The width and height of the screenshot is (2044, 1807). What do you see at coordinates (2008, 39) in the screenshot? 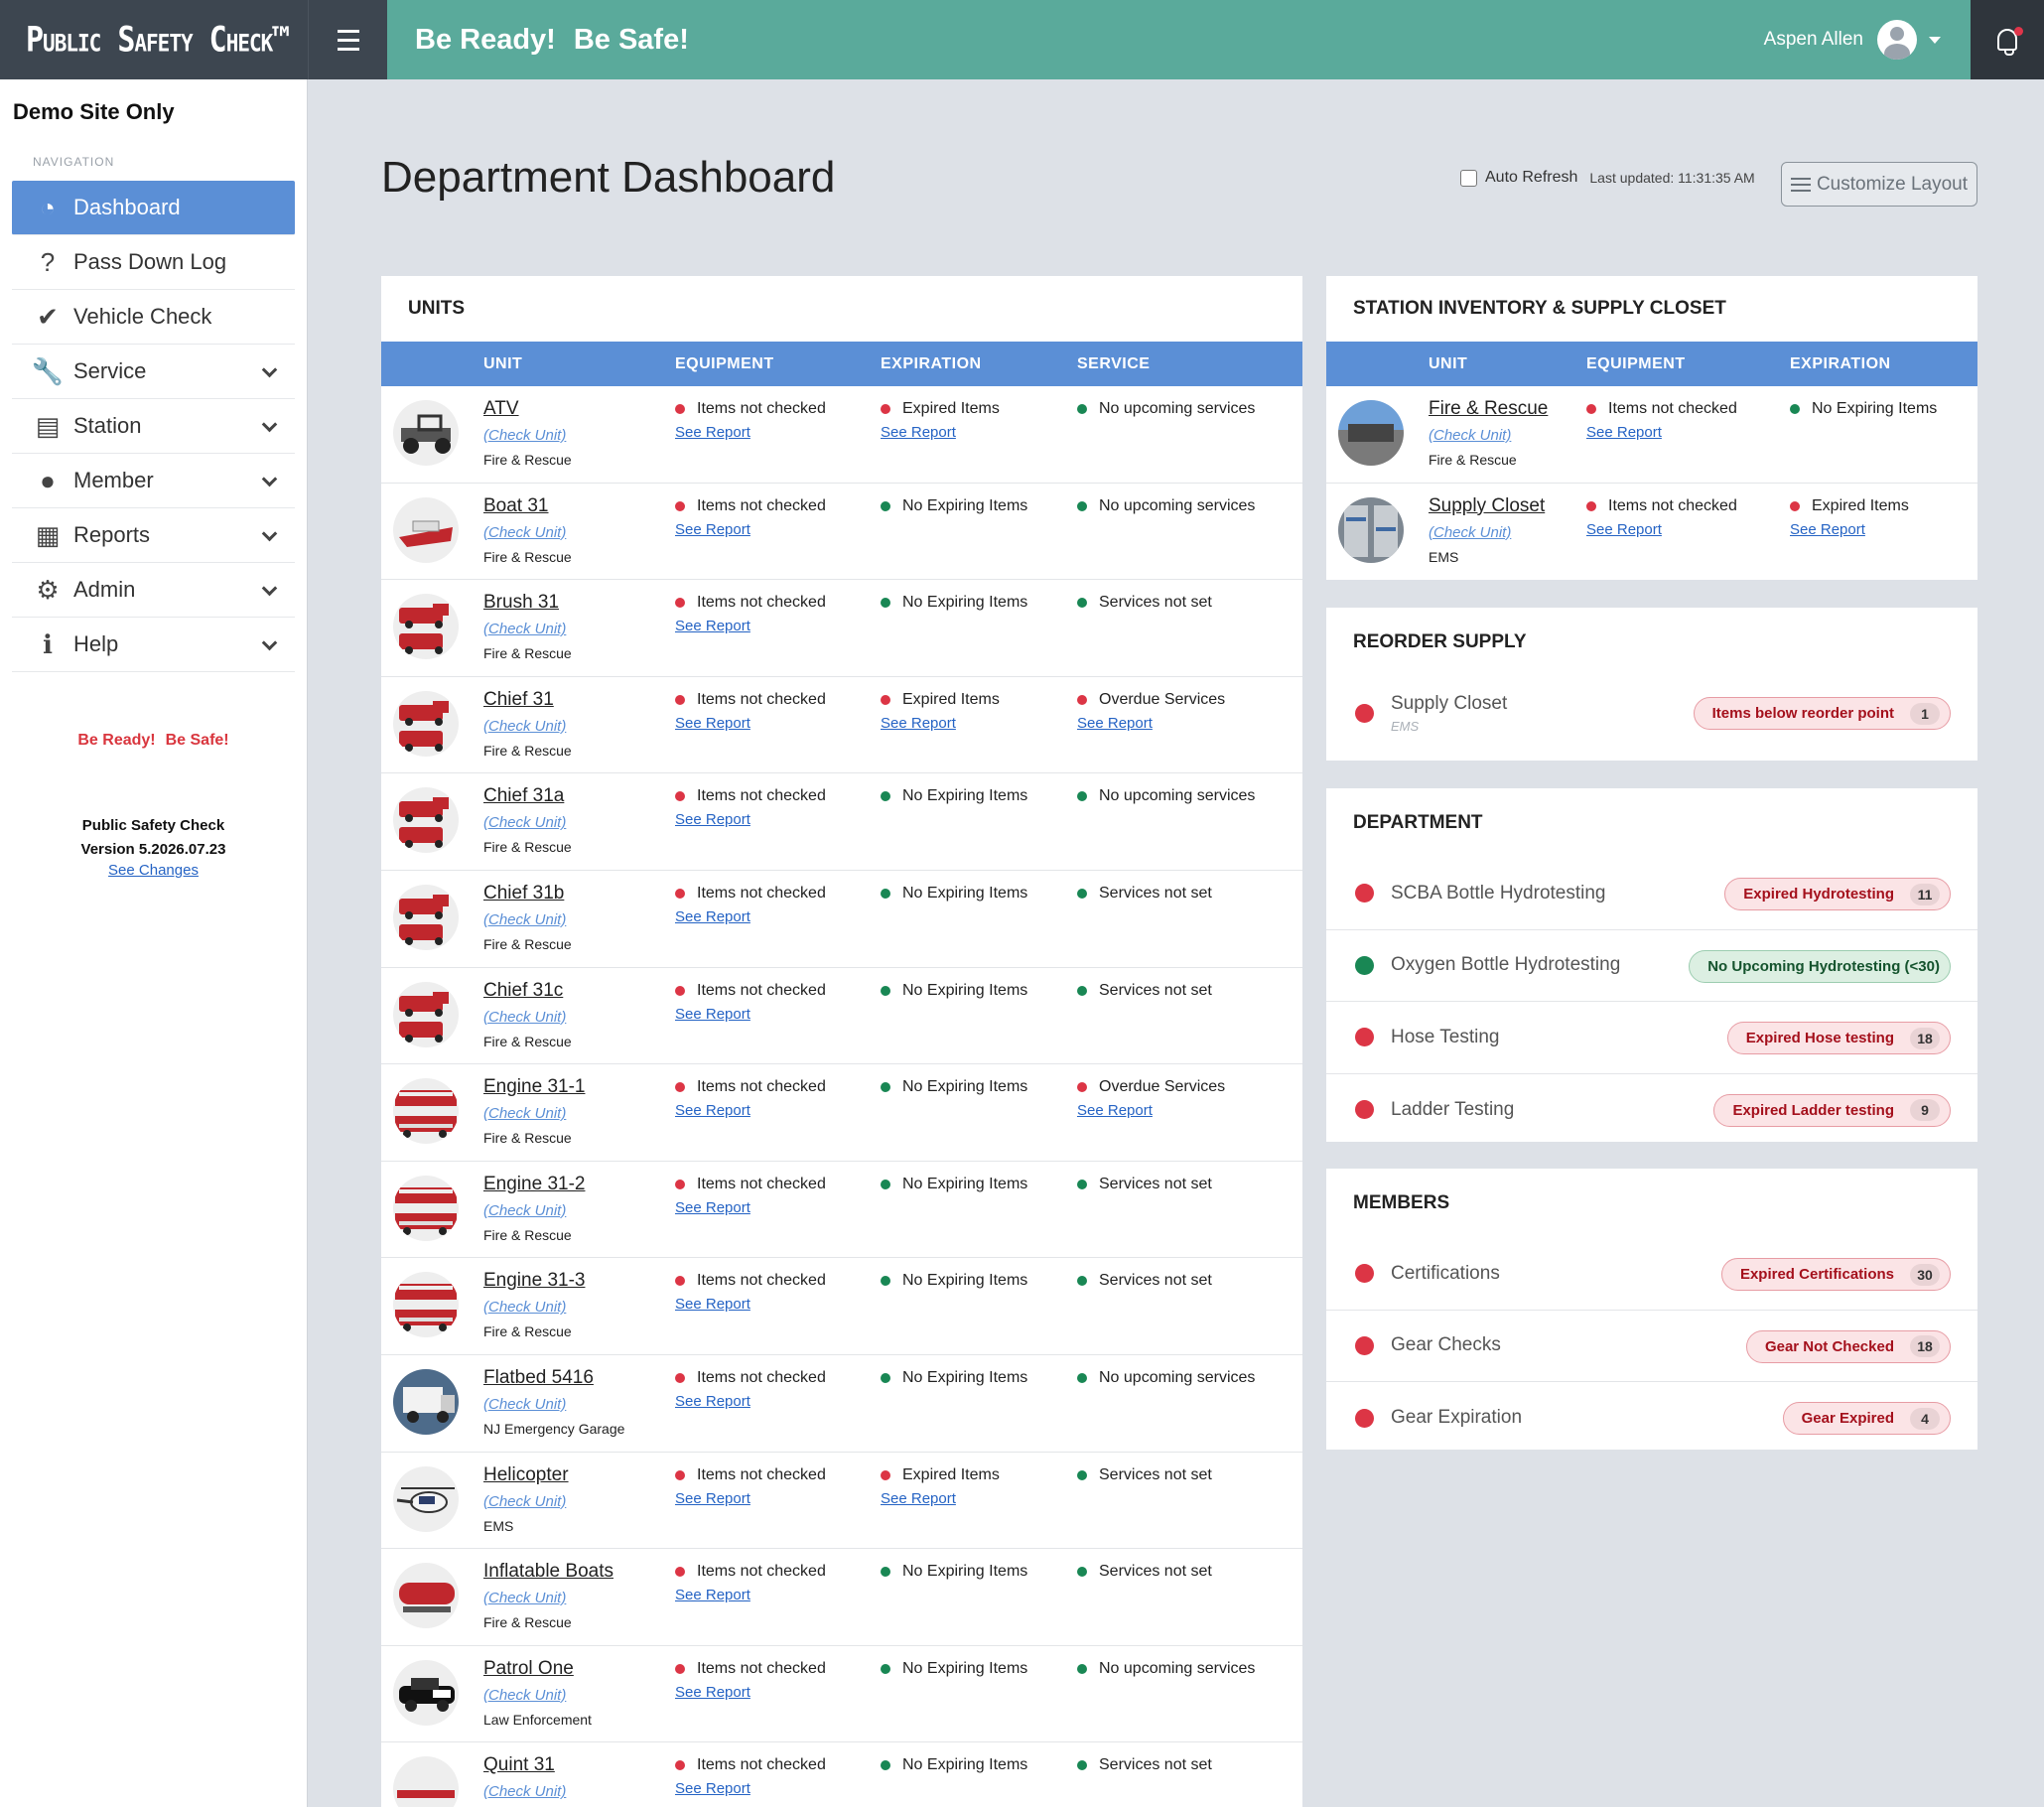
I see `notifications-button` at bounding box center [2008, 39].